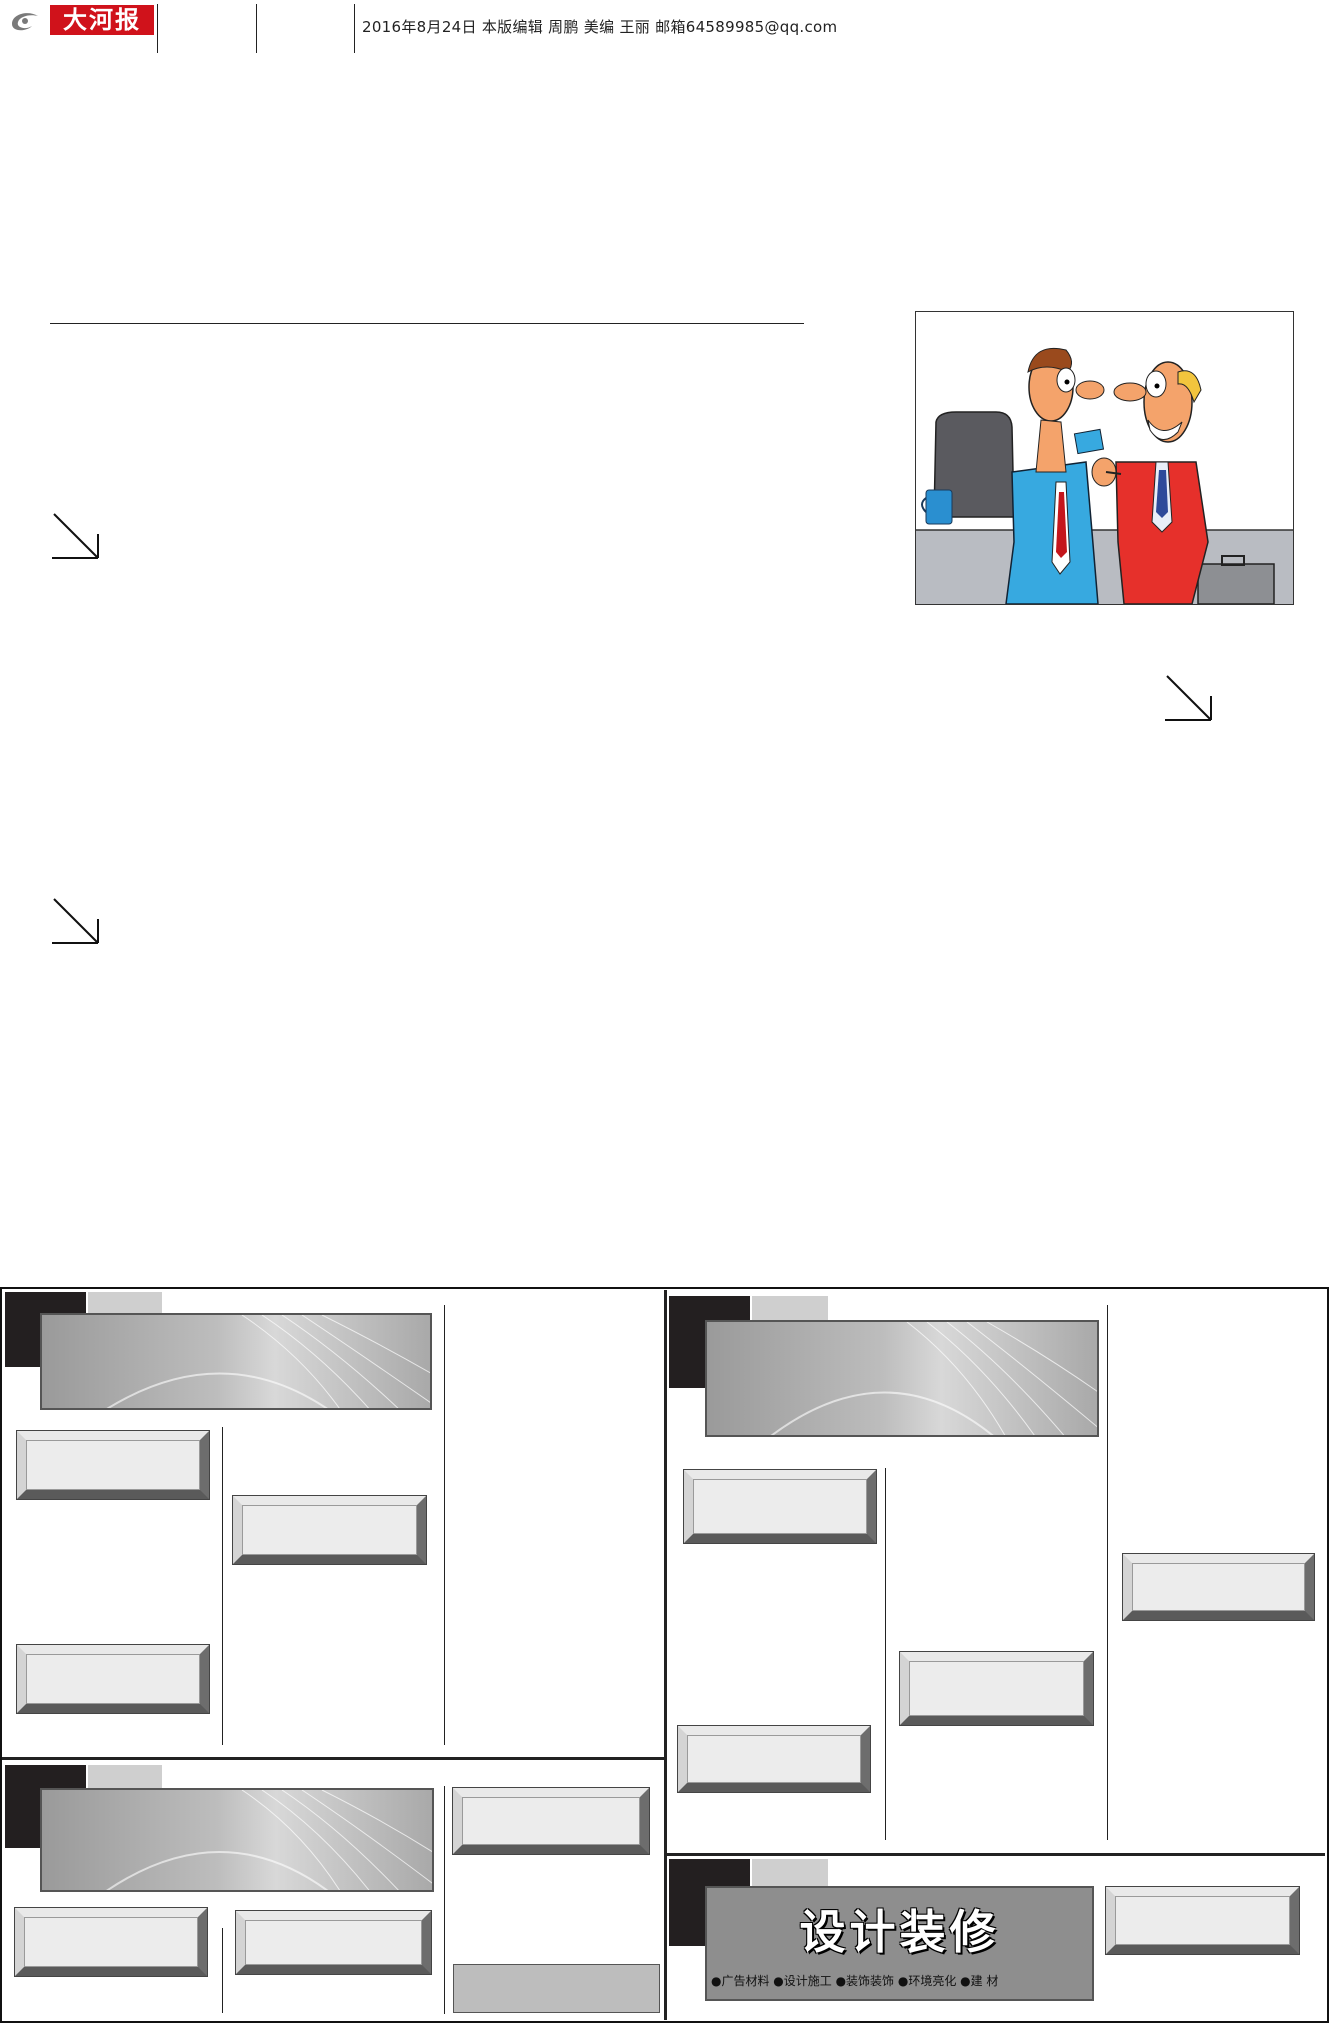 This screenshot has width=1329, height=2023. I want to click on design-banner-services: ●广告材料 ●设计施工 ●装饰装饰 ●环境亮化 ●建 材, so click(855, 1981).